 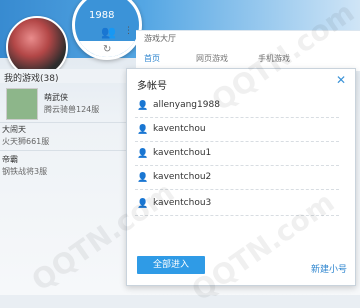 I want to click on tab-web-games: 网页游戏, so click(x=212, y=58).